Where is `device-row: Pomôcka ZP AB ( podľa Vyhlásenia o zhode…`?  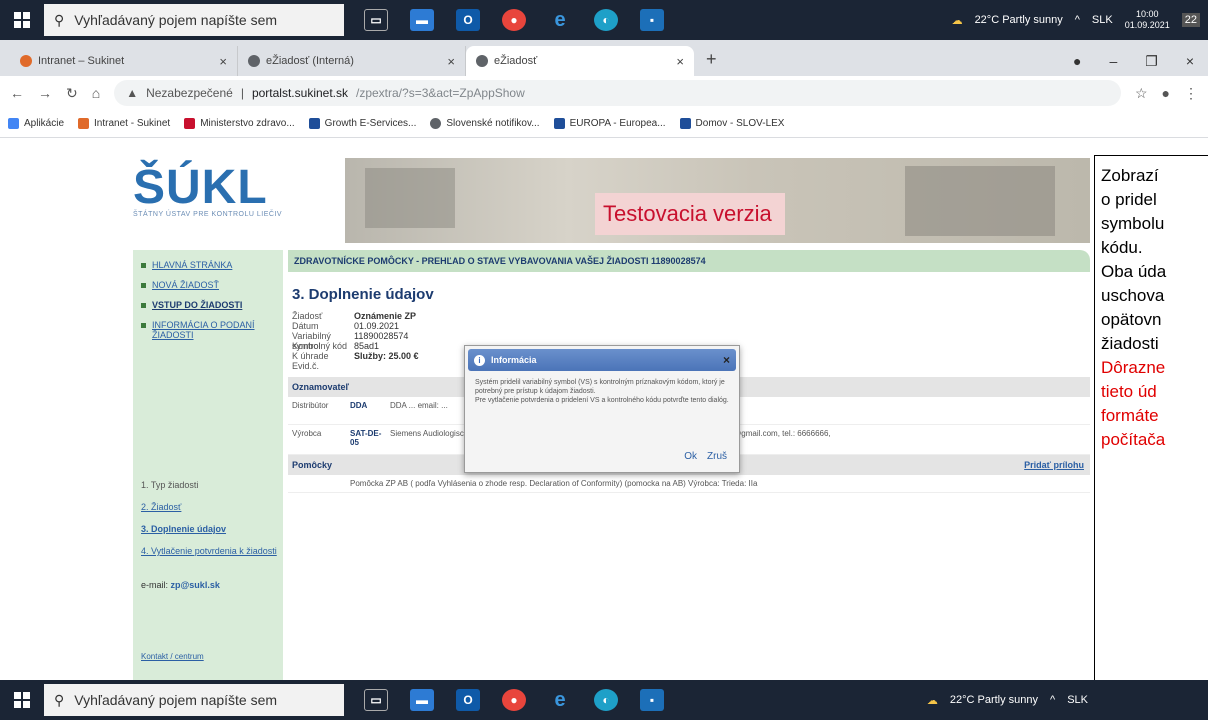 device-row: Pomôcka ZP AB ( podľa Vyhlásenia o zhode… is located at coordinates (689, 484).